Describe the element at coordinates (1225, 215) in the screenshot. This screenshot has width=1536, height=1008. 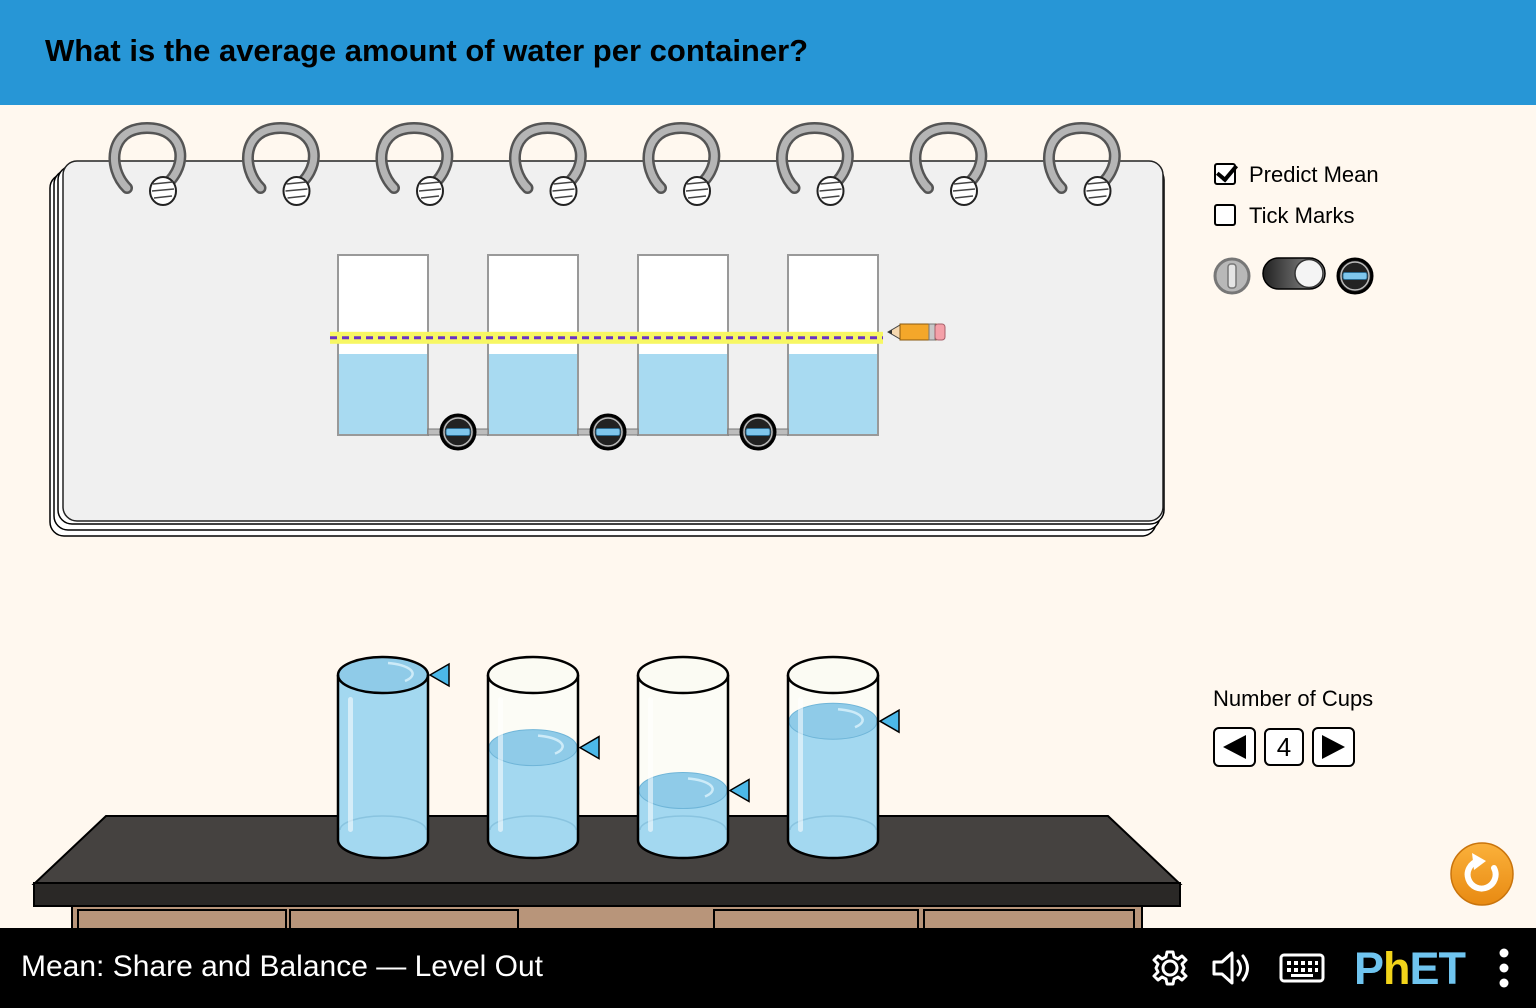
I see `tick-marks-checkbox` at that location.